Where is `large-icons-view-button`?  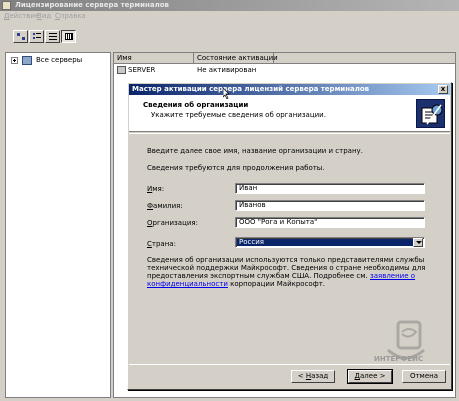 large-icons-view-button is located at coordinates (20, 36).